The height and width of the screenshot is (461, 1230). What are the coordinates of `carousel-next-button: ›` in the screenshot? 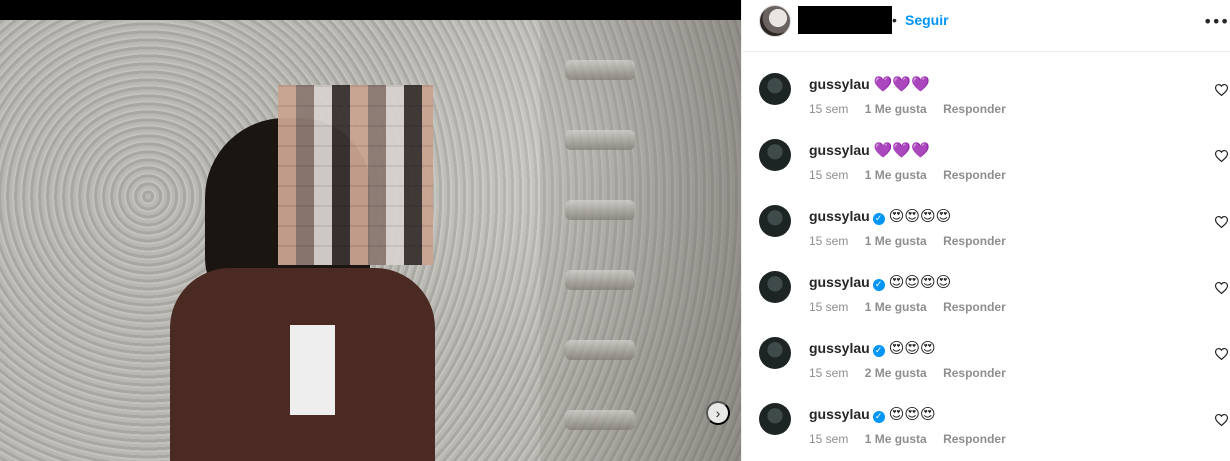 It's located at (718, 413).